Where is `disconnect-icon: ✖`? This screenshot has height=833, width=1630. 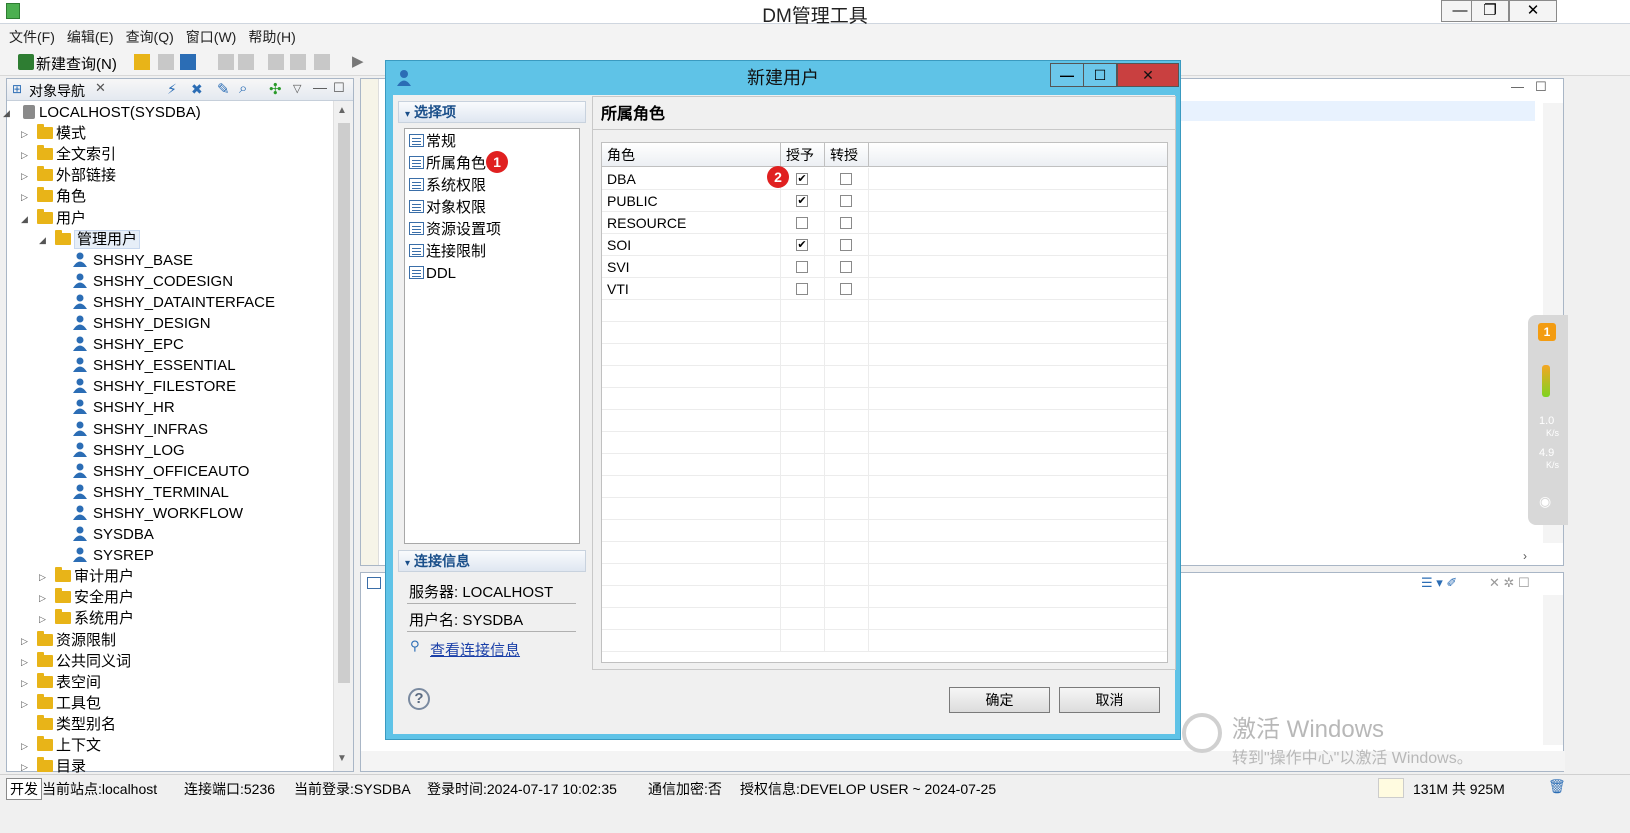
disconnect-icon: ✖ is located at coordinates (197, 89).